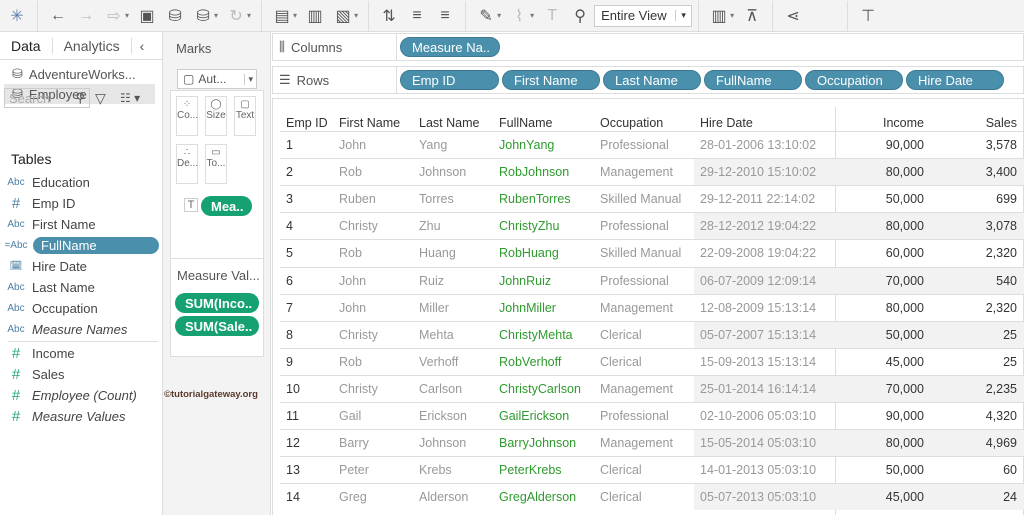 The height and width of the screenshot is (515, 1024). What do you see at coordinates (216, 116) in the screenshot?
I see `size-button: ◯ Size` at bounding box center [216, 116].